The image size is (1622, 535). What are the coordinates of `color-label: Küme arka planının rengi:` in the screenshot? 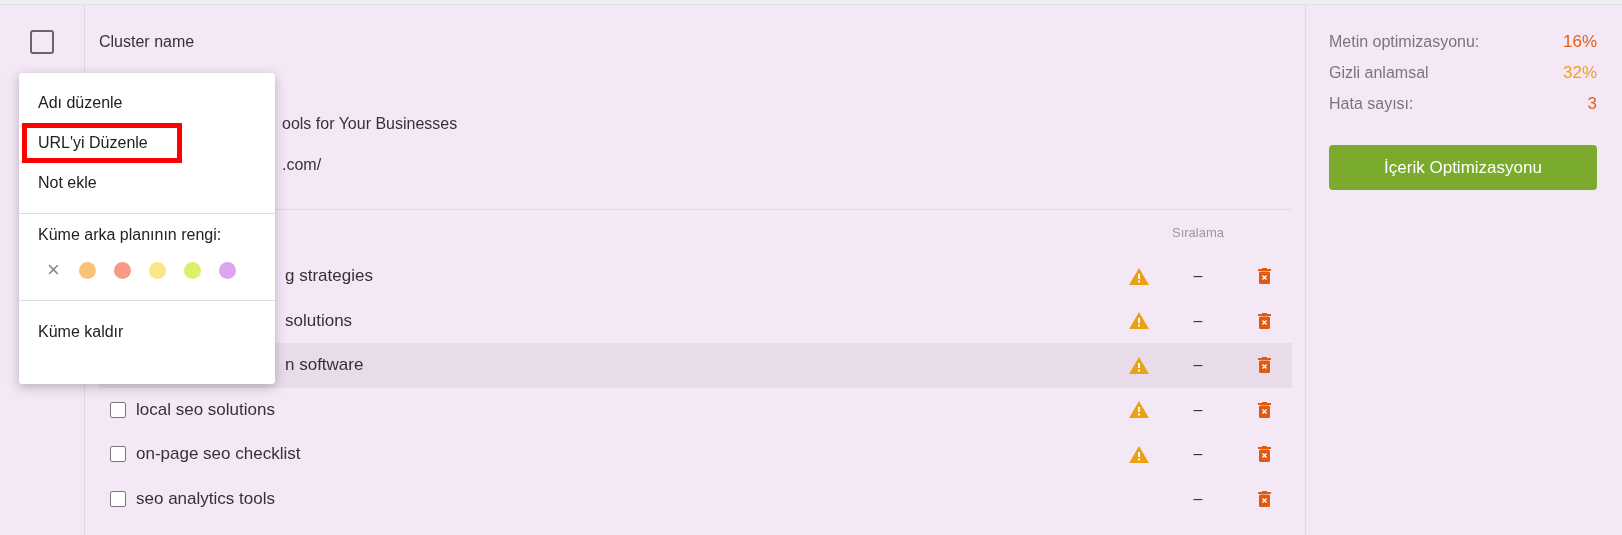 It's located at (130, 235).